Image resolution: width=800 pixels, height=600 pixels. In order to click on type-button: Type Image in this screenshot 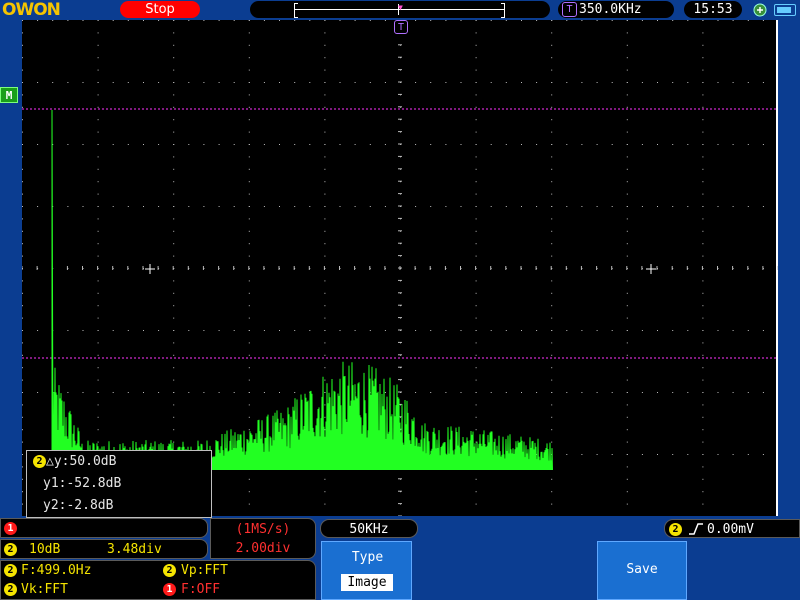, I will do `click(366, 570)`.